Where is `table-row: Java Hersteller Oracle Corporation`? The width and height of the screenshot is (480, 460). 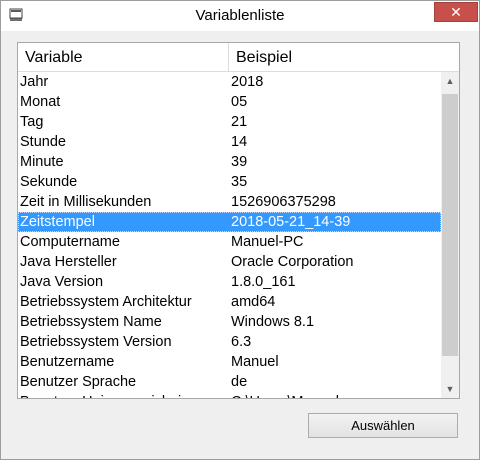
table-row: Java Hersteller Oracle Corporation is located at coordinates (229, 262).